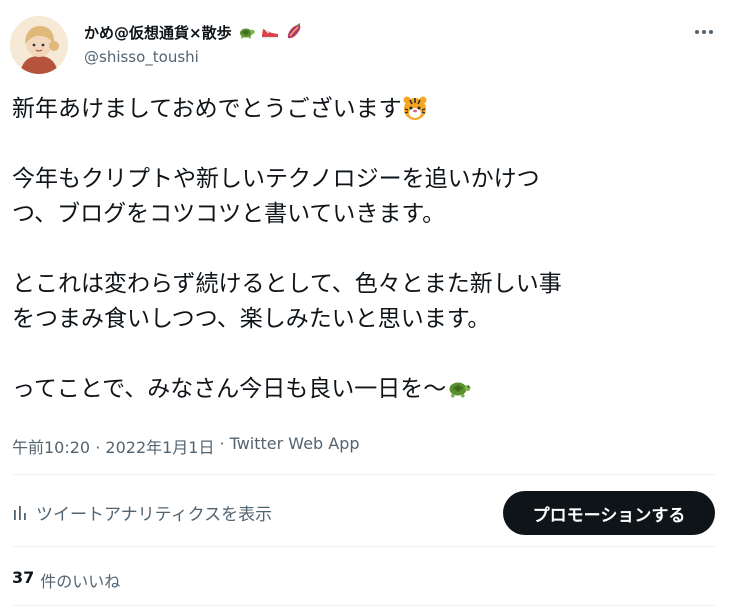 This screenshot has width=730, height=613. What do you see at coordinates (229, 214) in the screenshot?
I see `tweet-line: つ、ブログをコツコツと書いていきます。` at bounding box center [229, 214].